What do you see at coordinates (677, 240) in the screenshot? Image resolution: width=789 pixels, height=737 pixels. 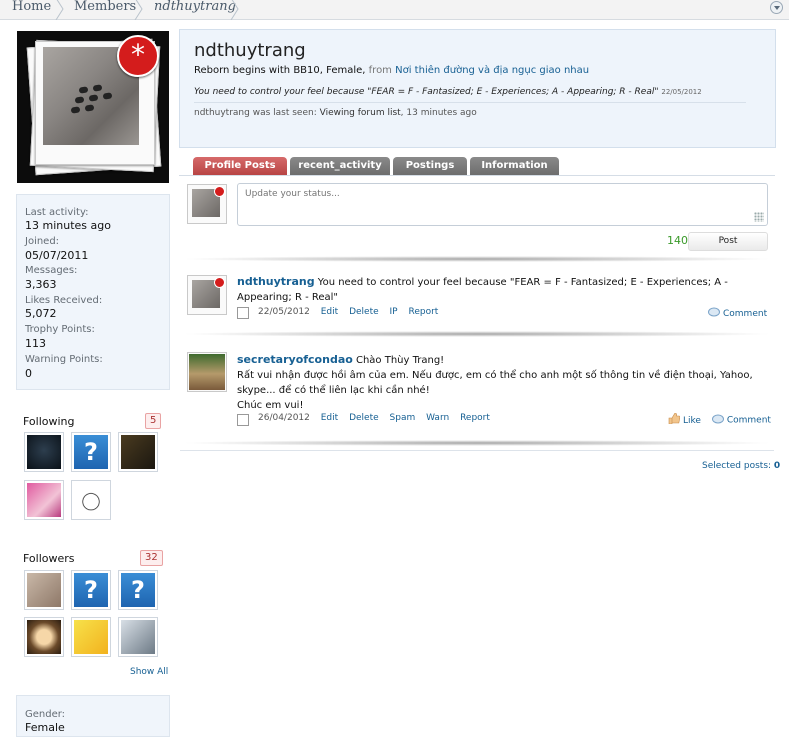 I see `char-counter: 140` at bounding box center [677, 240].